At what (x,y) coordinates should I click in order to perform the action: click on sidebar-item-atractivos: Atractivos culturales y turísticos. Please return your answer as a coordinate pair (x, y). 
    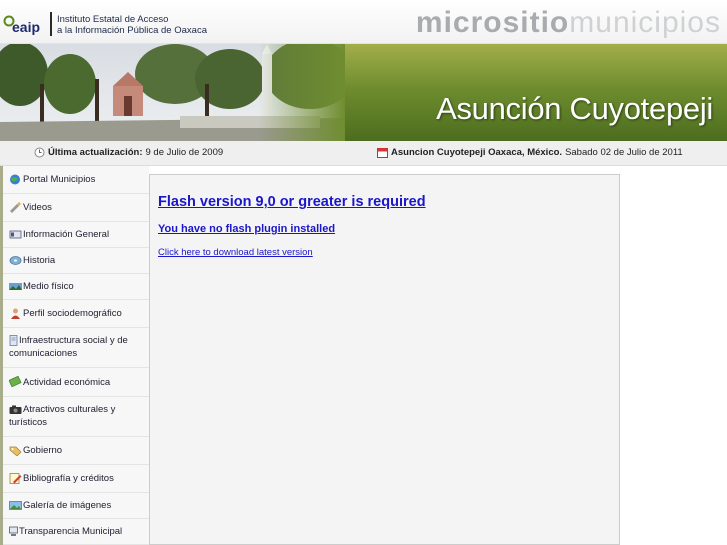
    Looking at the image, I should click on (76, 417).